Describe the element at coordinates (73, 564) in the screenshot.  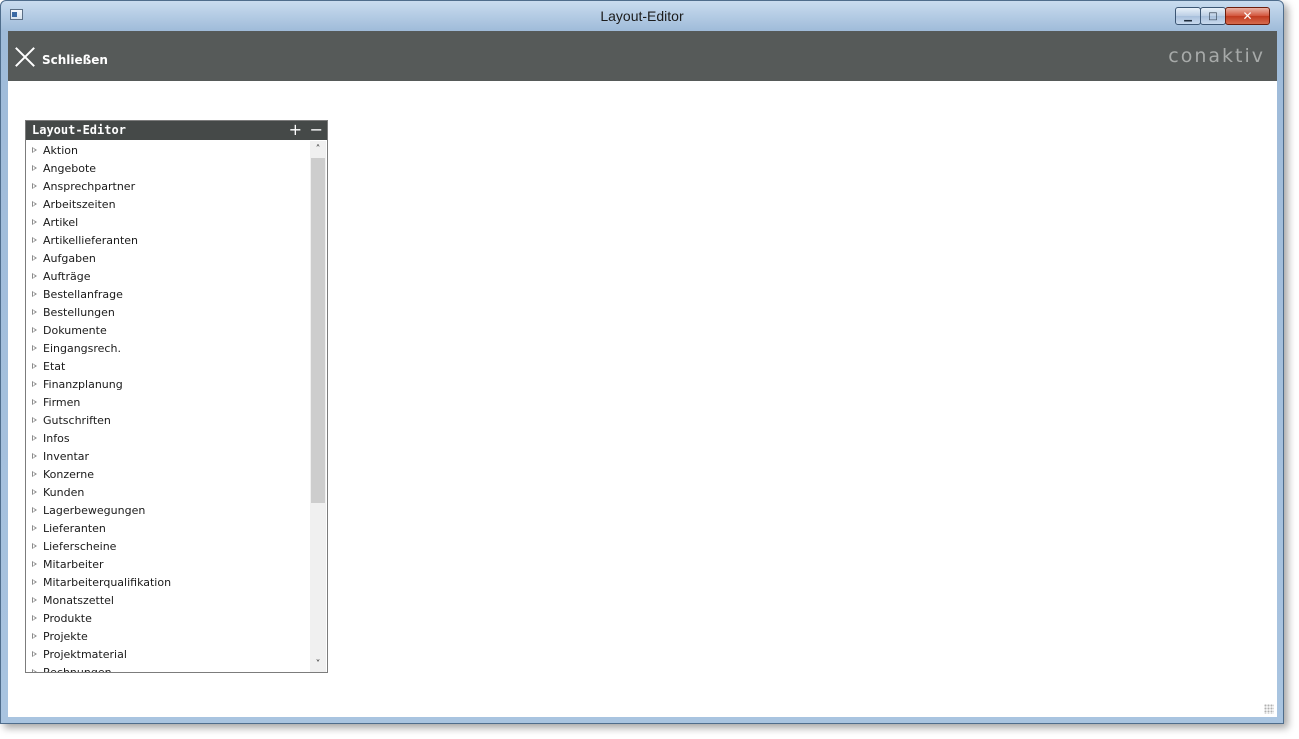
I see `tree-item-label: Mitarbeiter` at that location.